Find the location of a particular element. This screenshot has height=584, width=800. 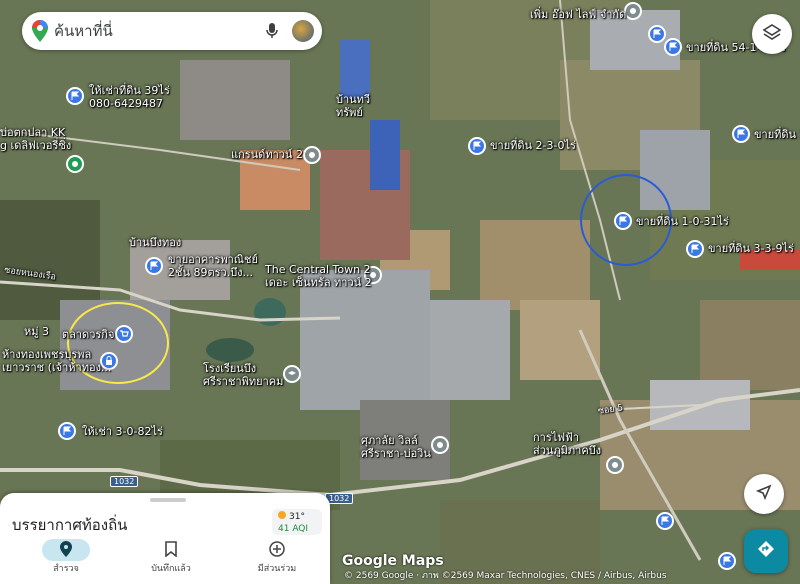

panel-title: บรรยากาศท้องถิ่น is located at coordinates (70, 525).